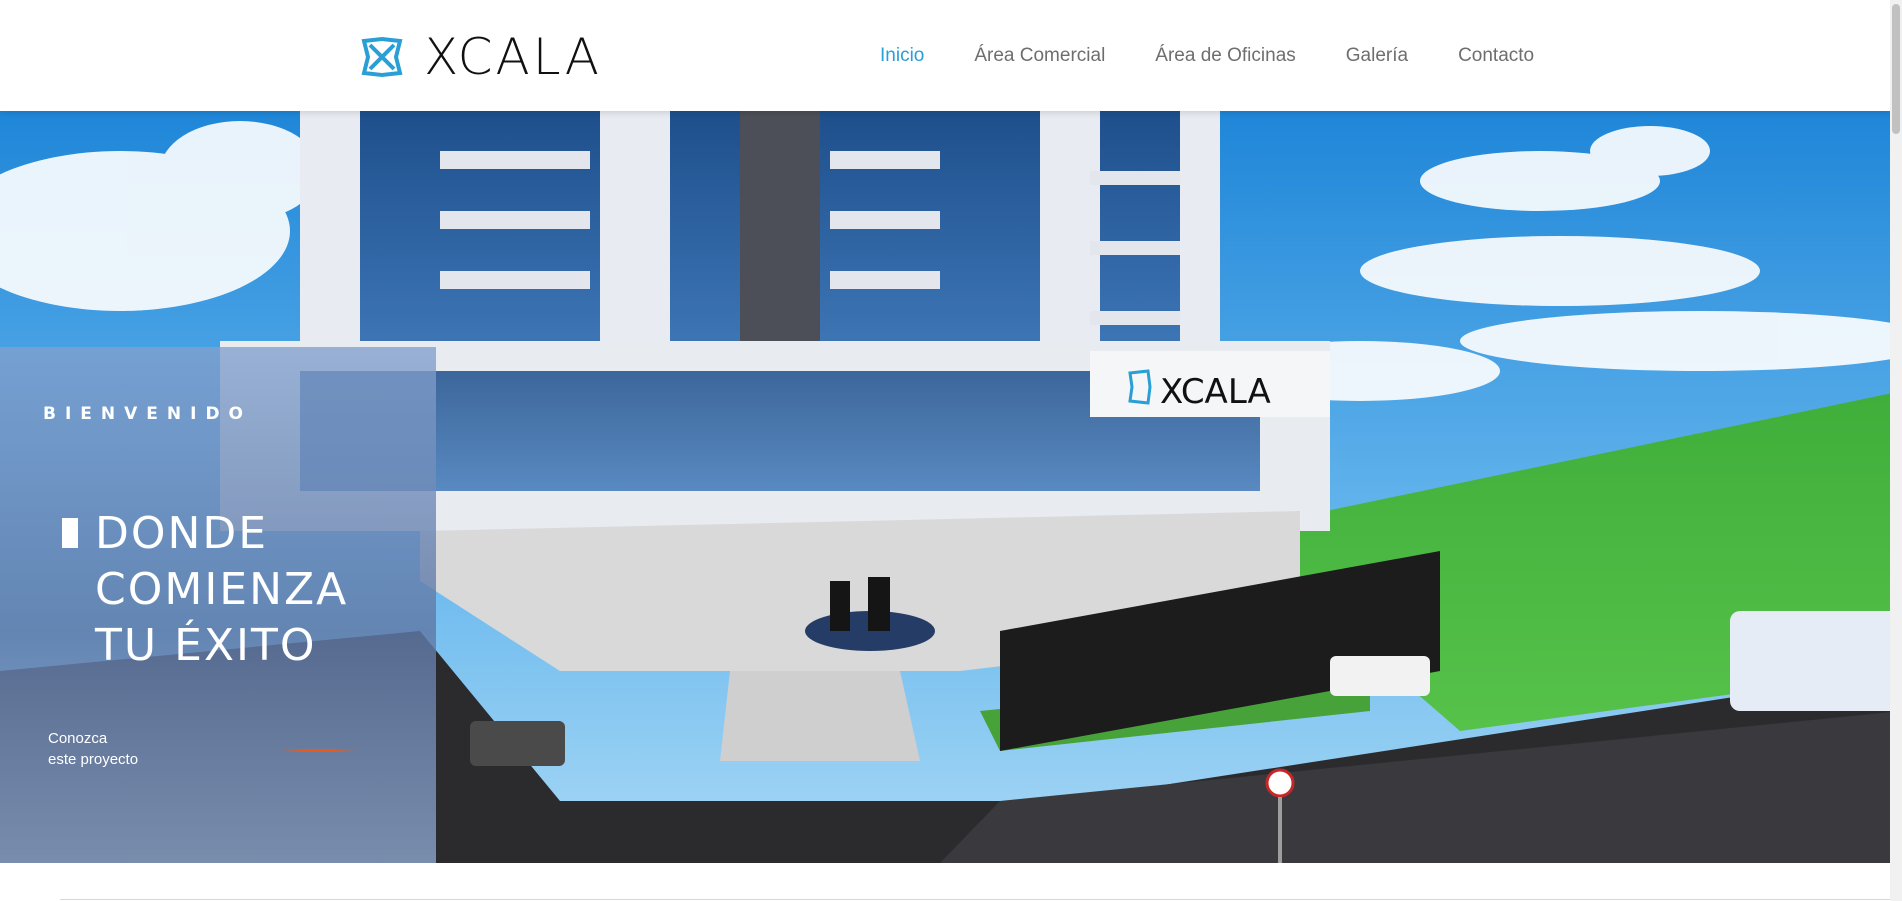 Image resolution: width=1902 pixels, height=901 pixels. I want to click on title-accent-bar, so click(70, 533).